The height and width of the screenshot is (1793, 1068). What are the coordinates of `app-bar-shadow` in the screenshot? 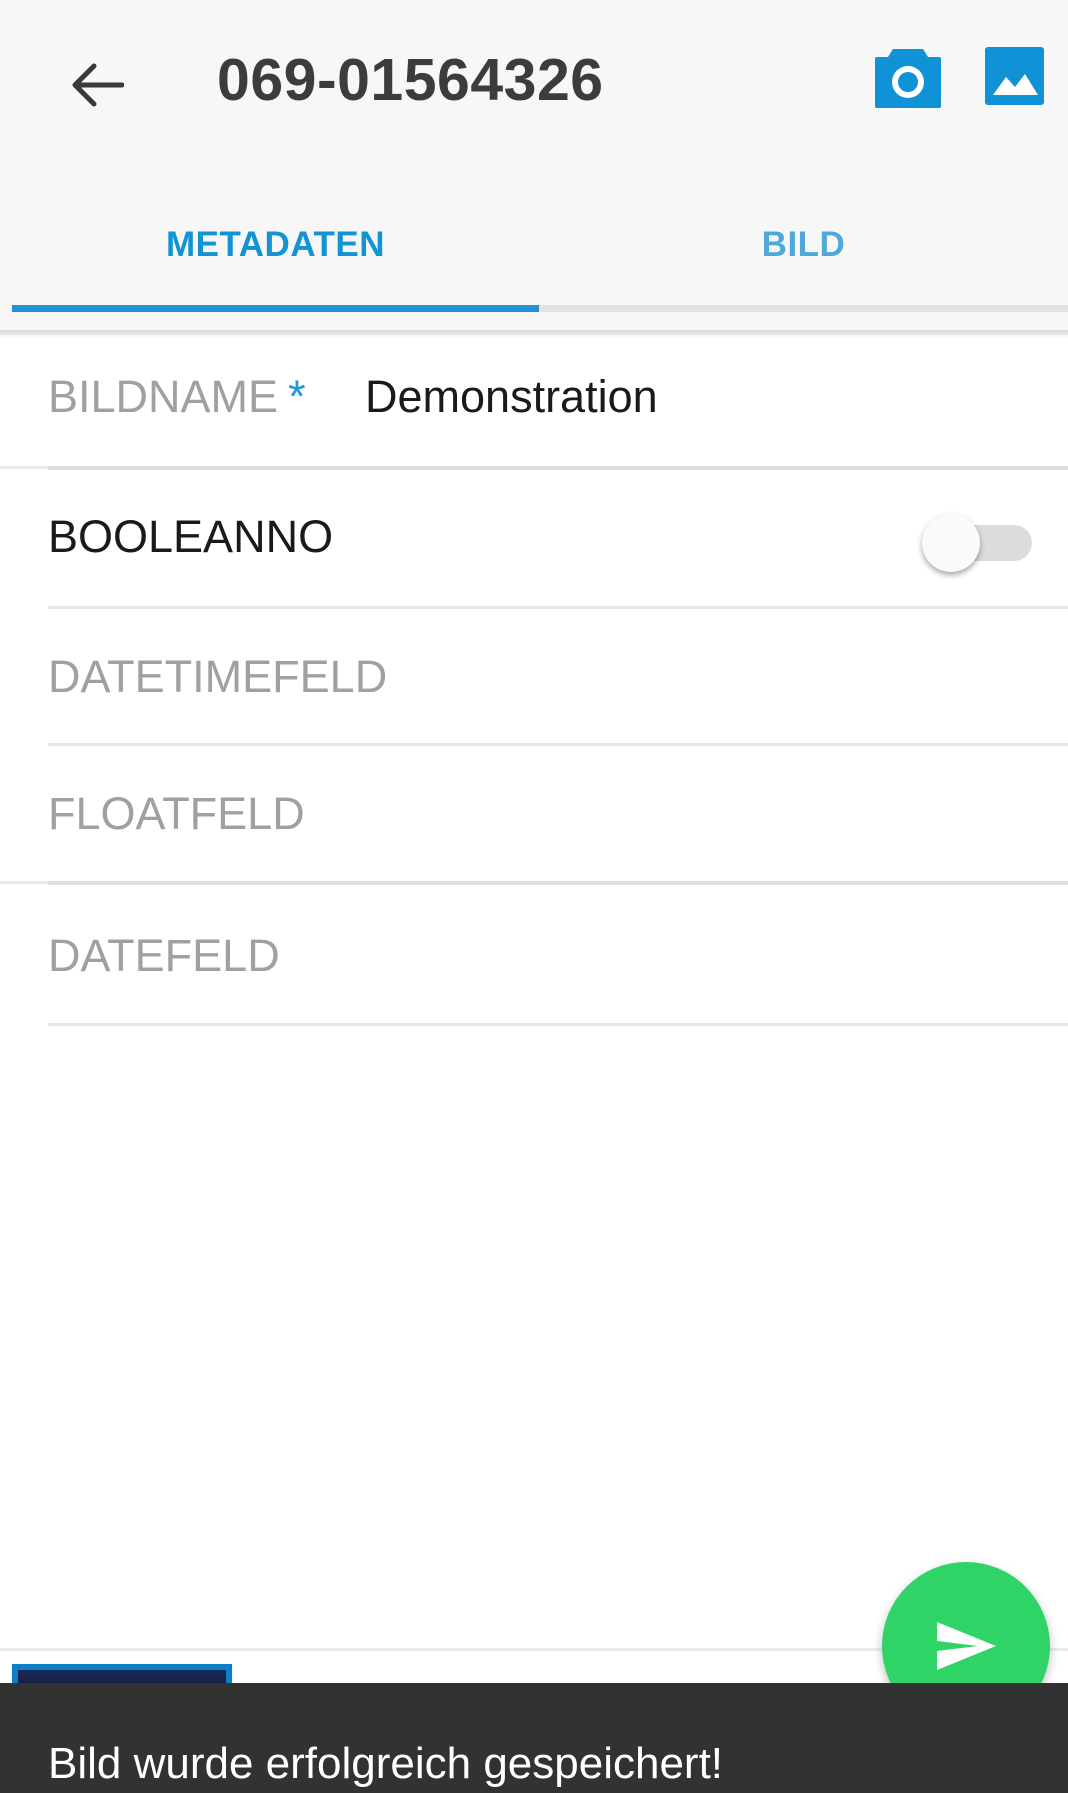 It's located at (534, 334).